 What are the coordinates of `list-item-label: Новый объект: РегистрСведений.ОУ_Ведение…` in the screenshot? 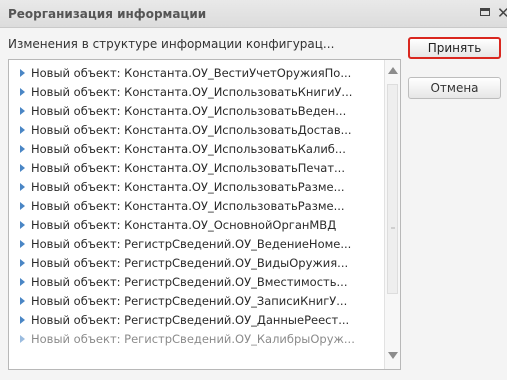 It's located at (191, 244).